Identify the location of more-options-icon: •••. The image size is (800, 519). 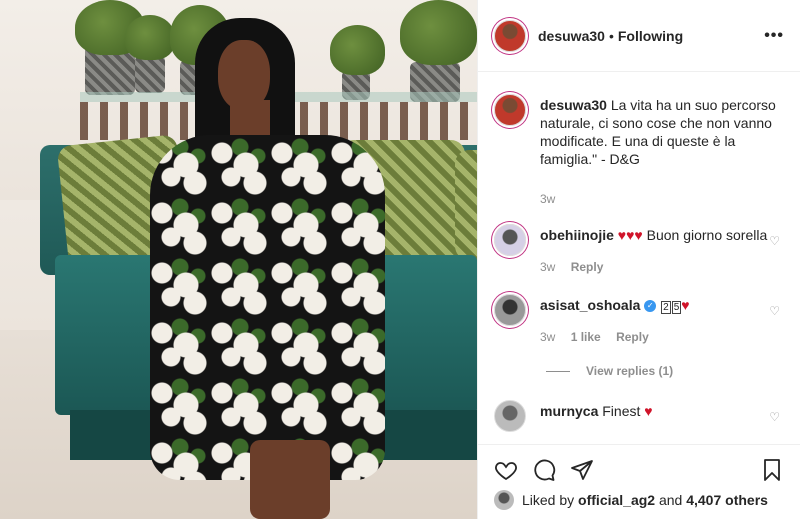
(774, 36).